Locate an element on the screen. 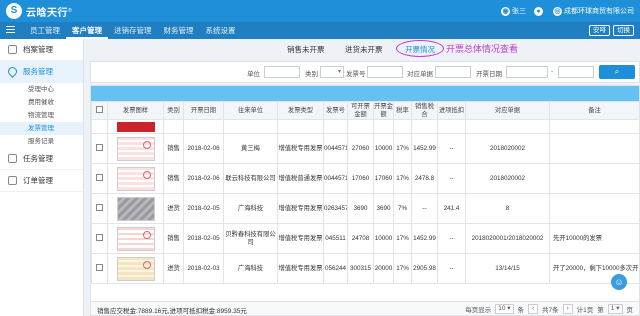 The height and width of the screenshot is (316, 640). page-select: 1 ▾ is located at coordinates (615, 309).